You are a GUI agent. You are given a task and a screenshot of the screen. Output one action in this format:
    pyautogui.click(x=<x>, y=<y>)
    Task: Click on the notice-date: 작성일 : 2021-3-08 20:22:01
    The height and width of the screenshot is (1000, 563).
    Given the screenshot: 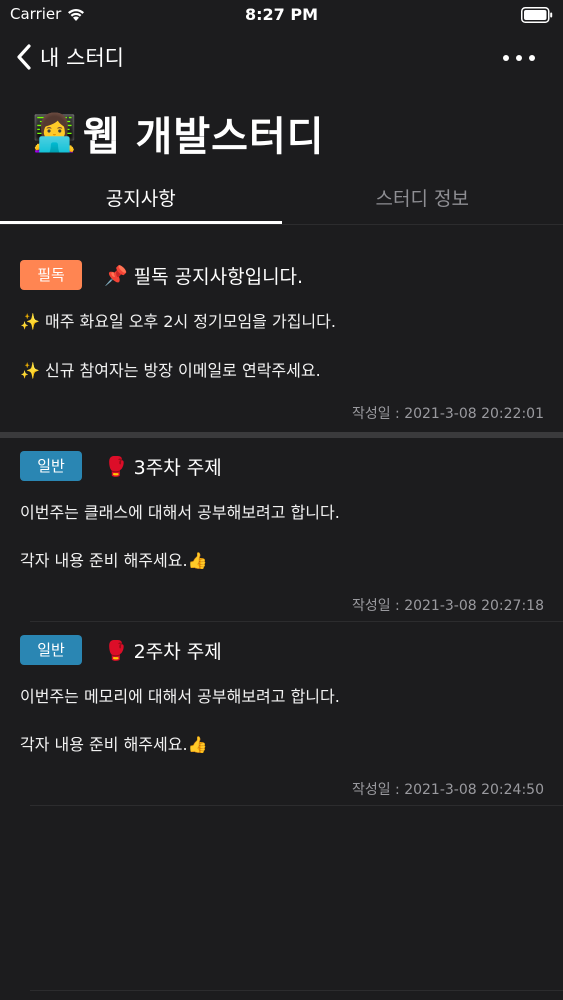 What is the action you would take?
    pyautogui.click(x=447, y=414)
    